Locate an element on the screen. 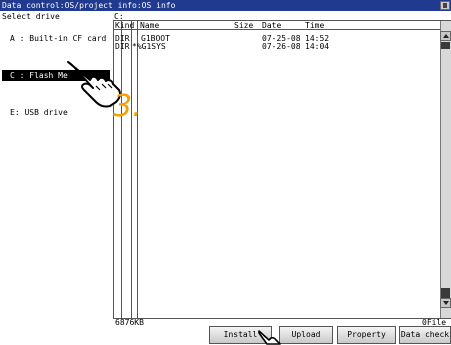 The height and width of the screenshot is (345, 451). property-button: Property is located at coordinates (366, 335).